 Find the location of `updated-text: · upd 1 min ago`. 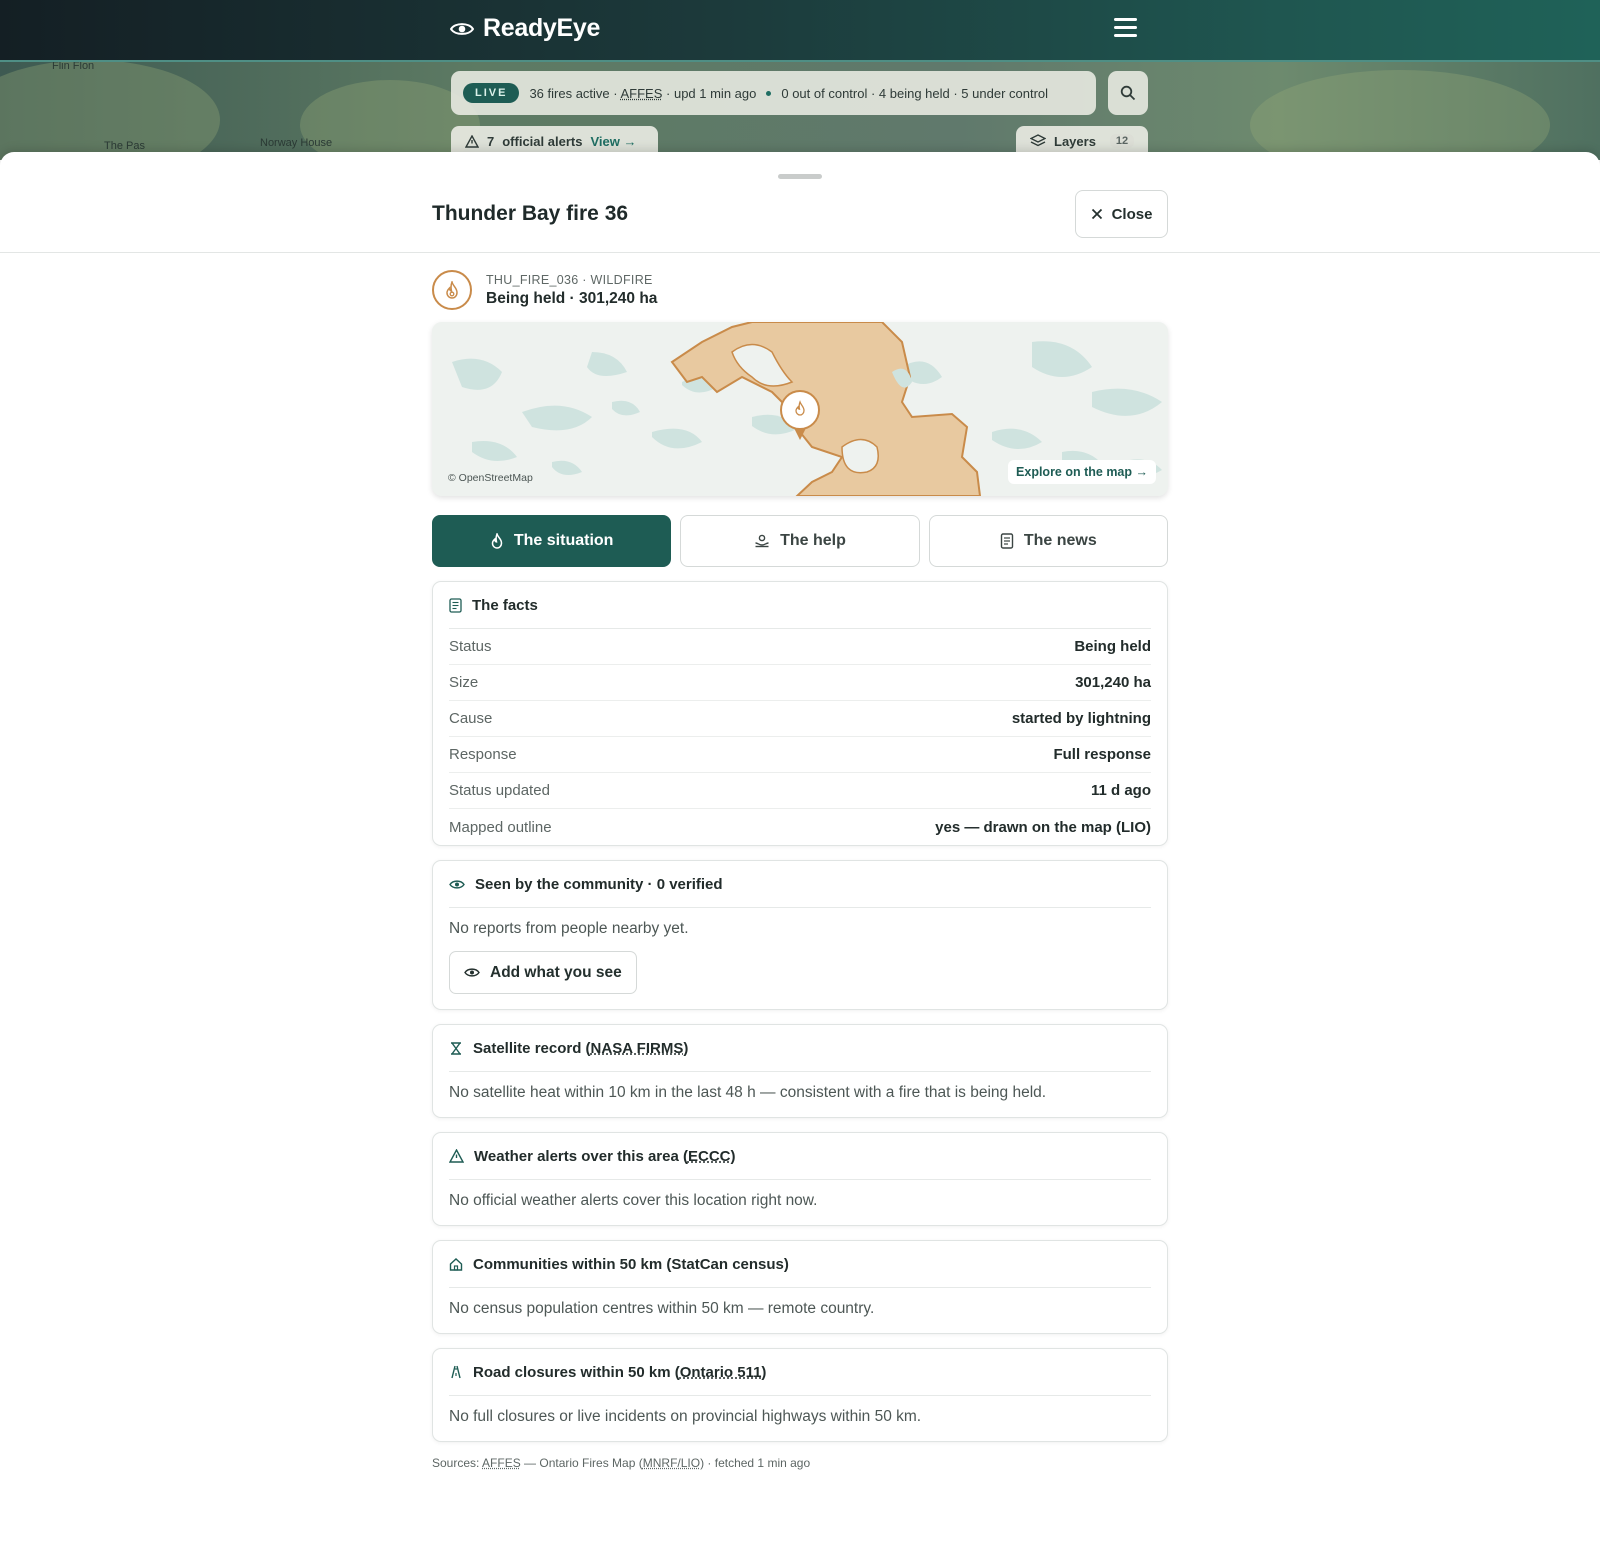

updated-text: · upd 1 min ago is located at coordinates (709, 93).